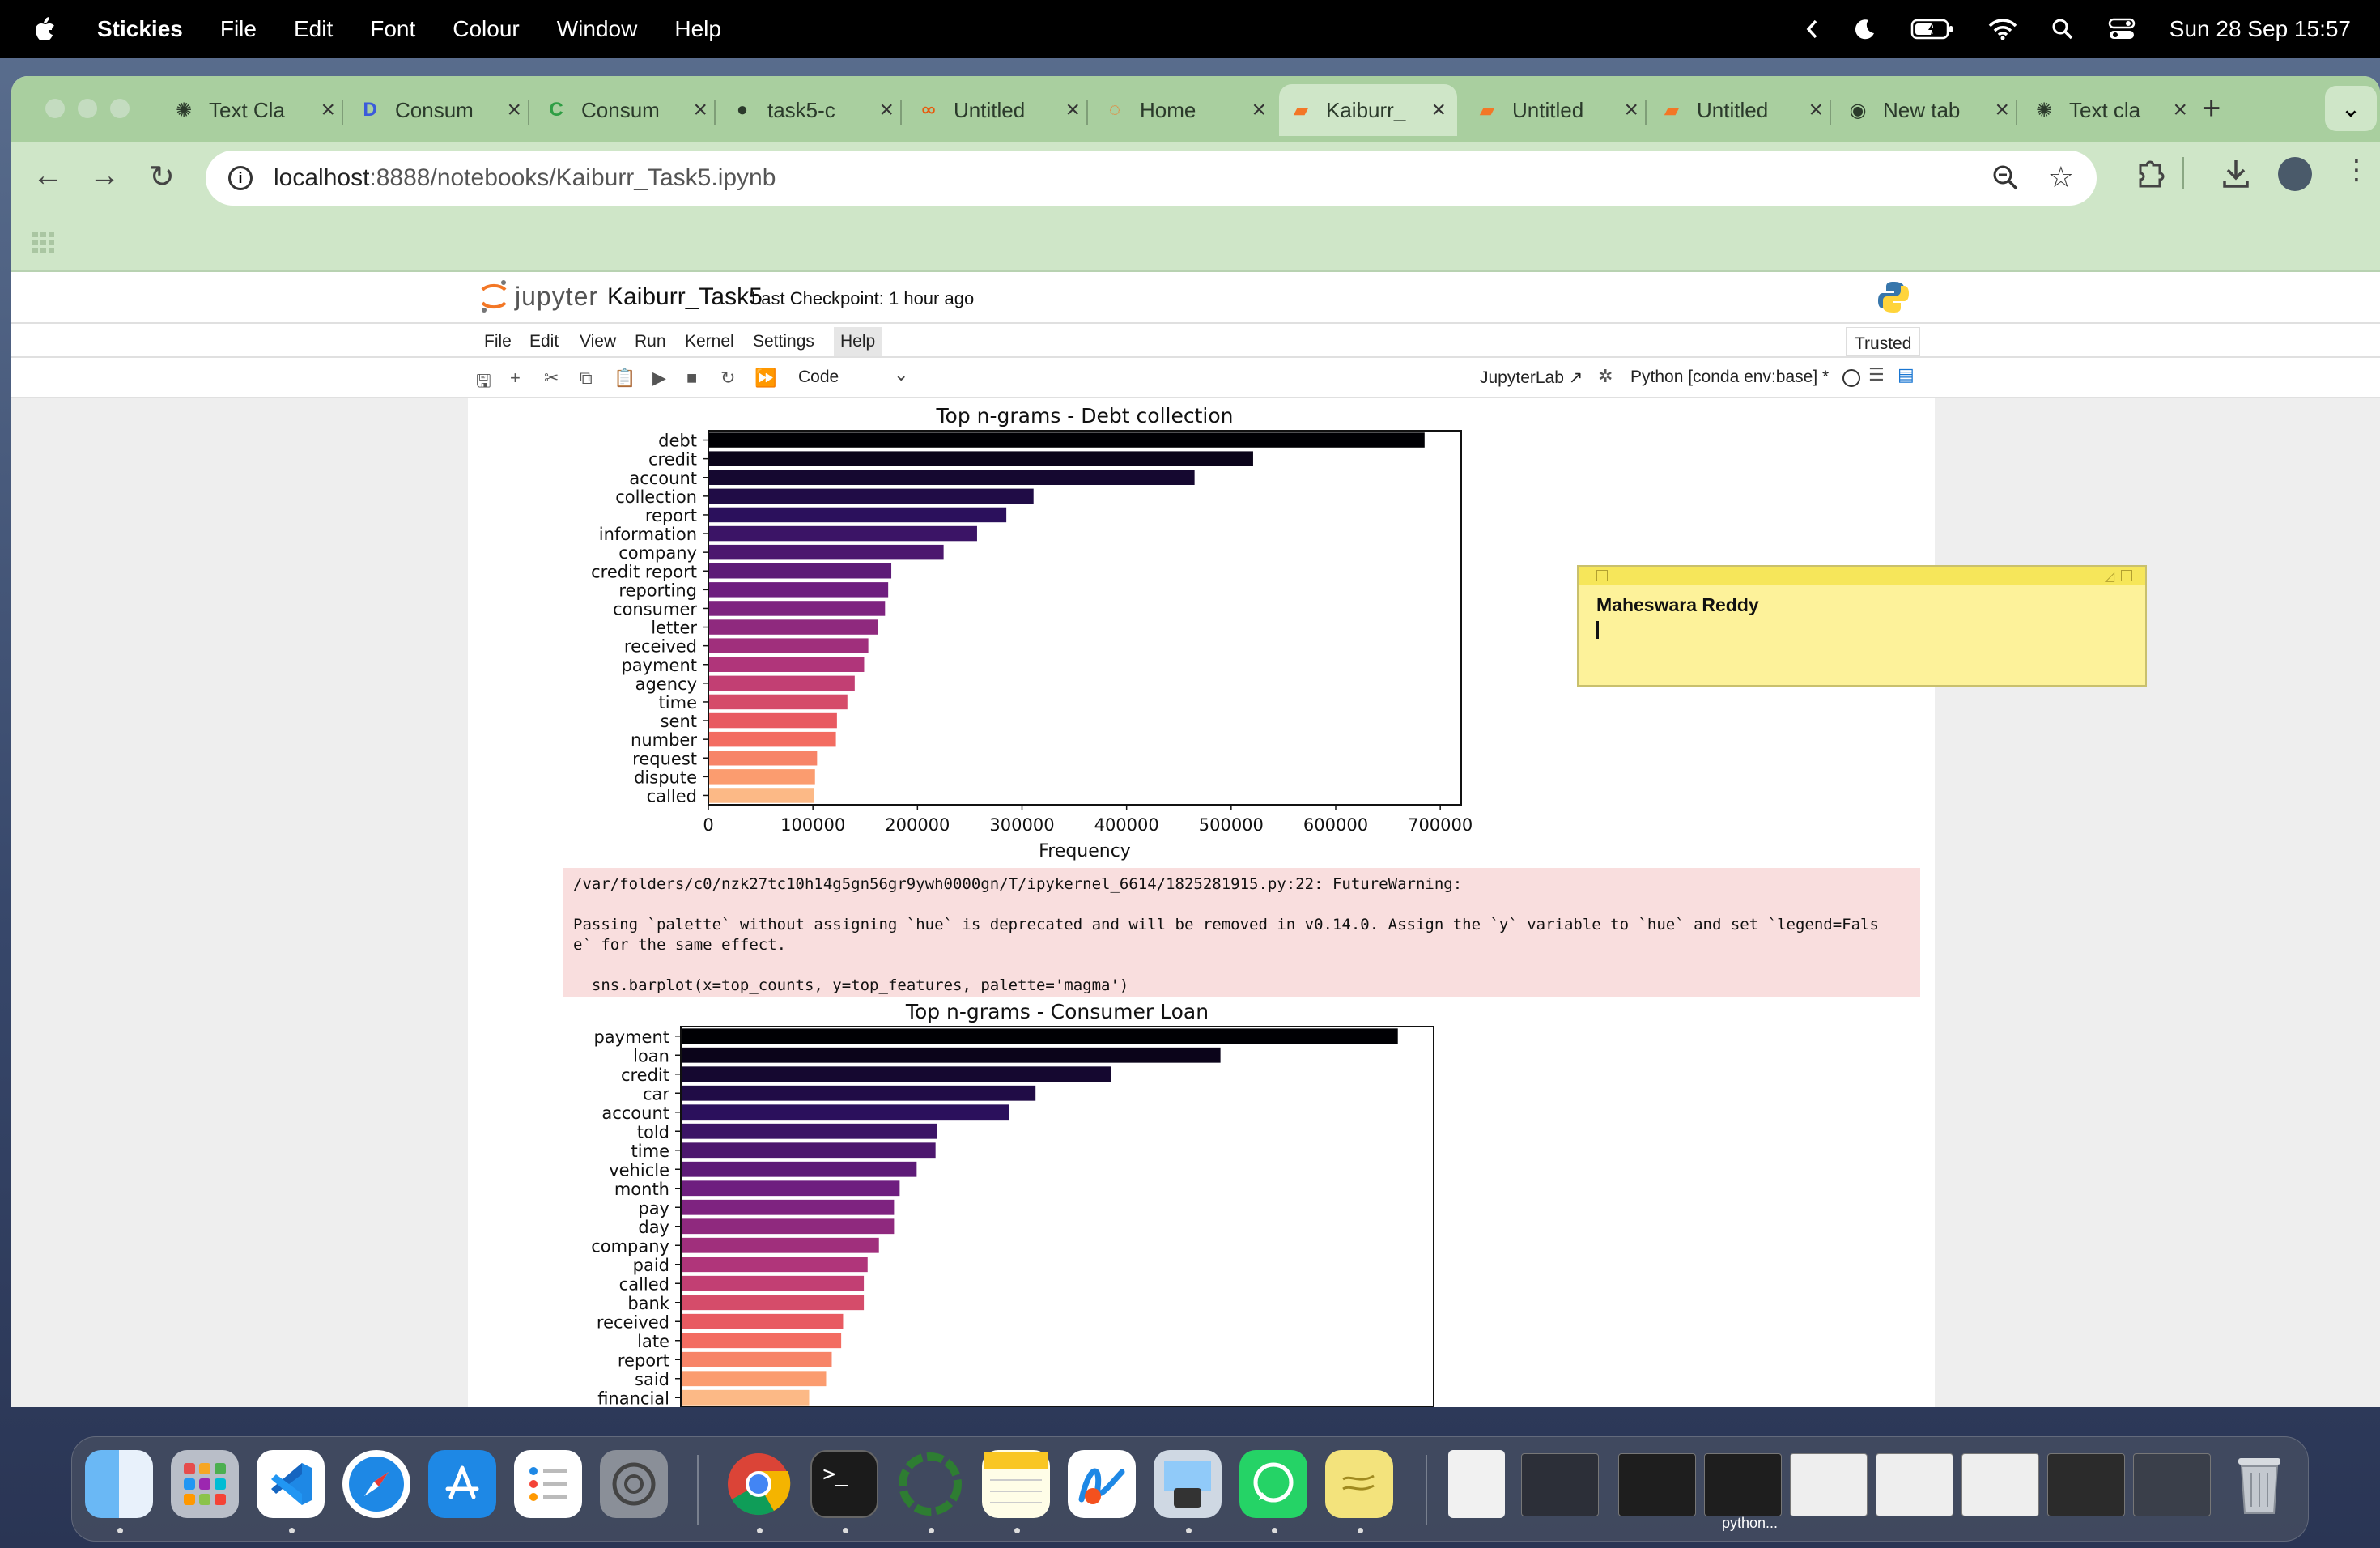 The width and height of the screenshot is (2380, 1548). What do you see at coordinates (651, 341) in the screenshot?
I see `jupyter-menu-run: Run` at bounding box center [651, 341].